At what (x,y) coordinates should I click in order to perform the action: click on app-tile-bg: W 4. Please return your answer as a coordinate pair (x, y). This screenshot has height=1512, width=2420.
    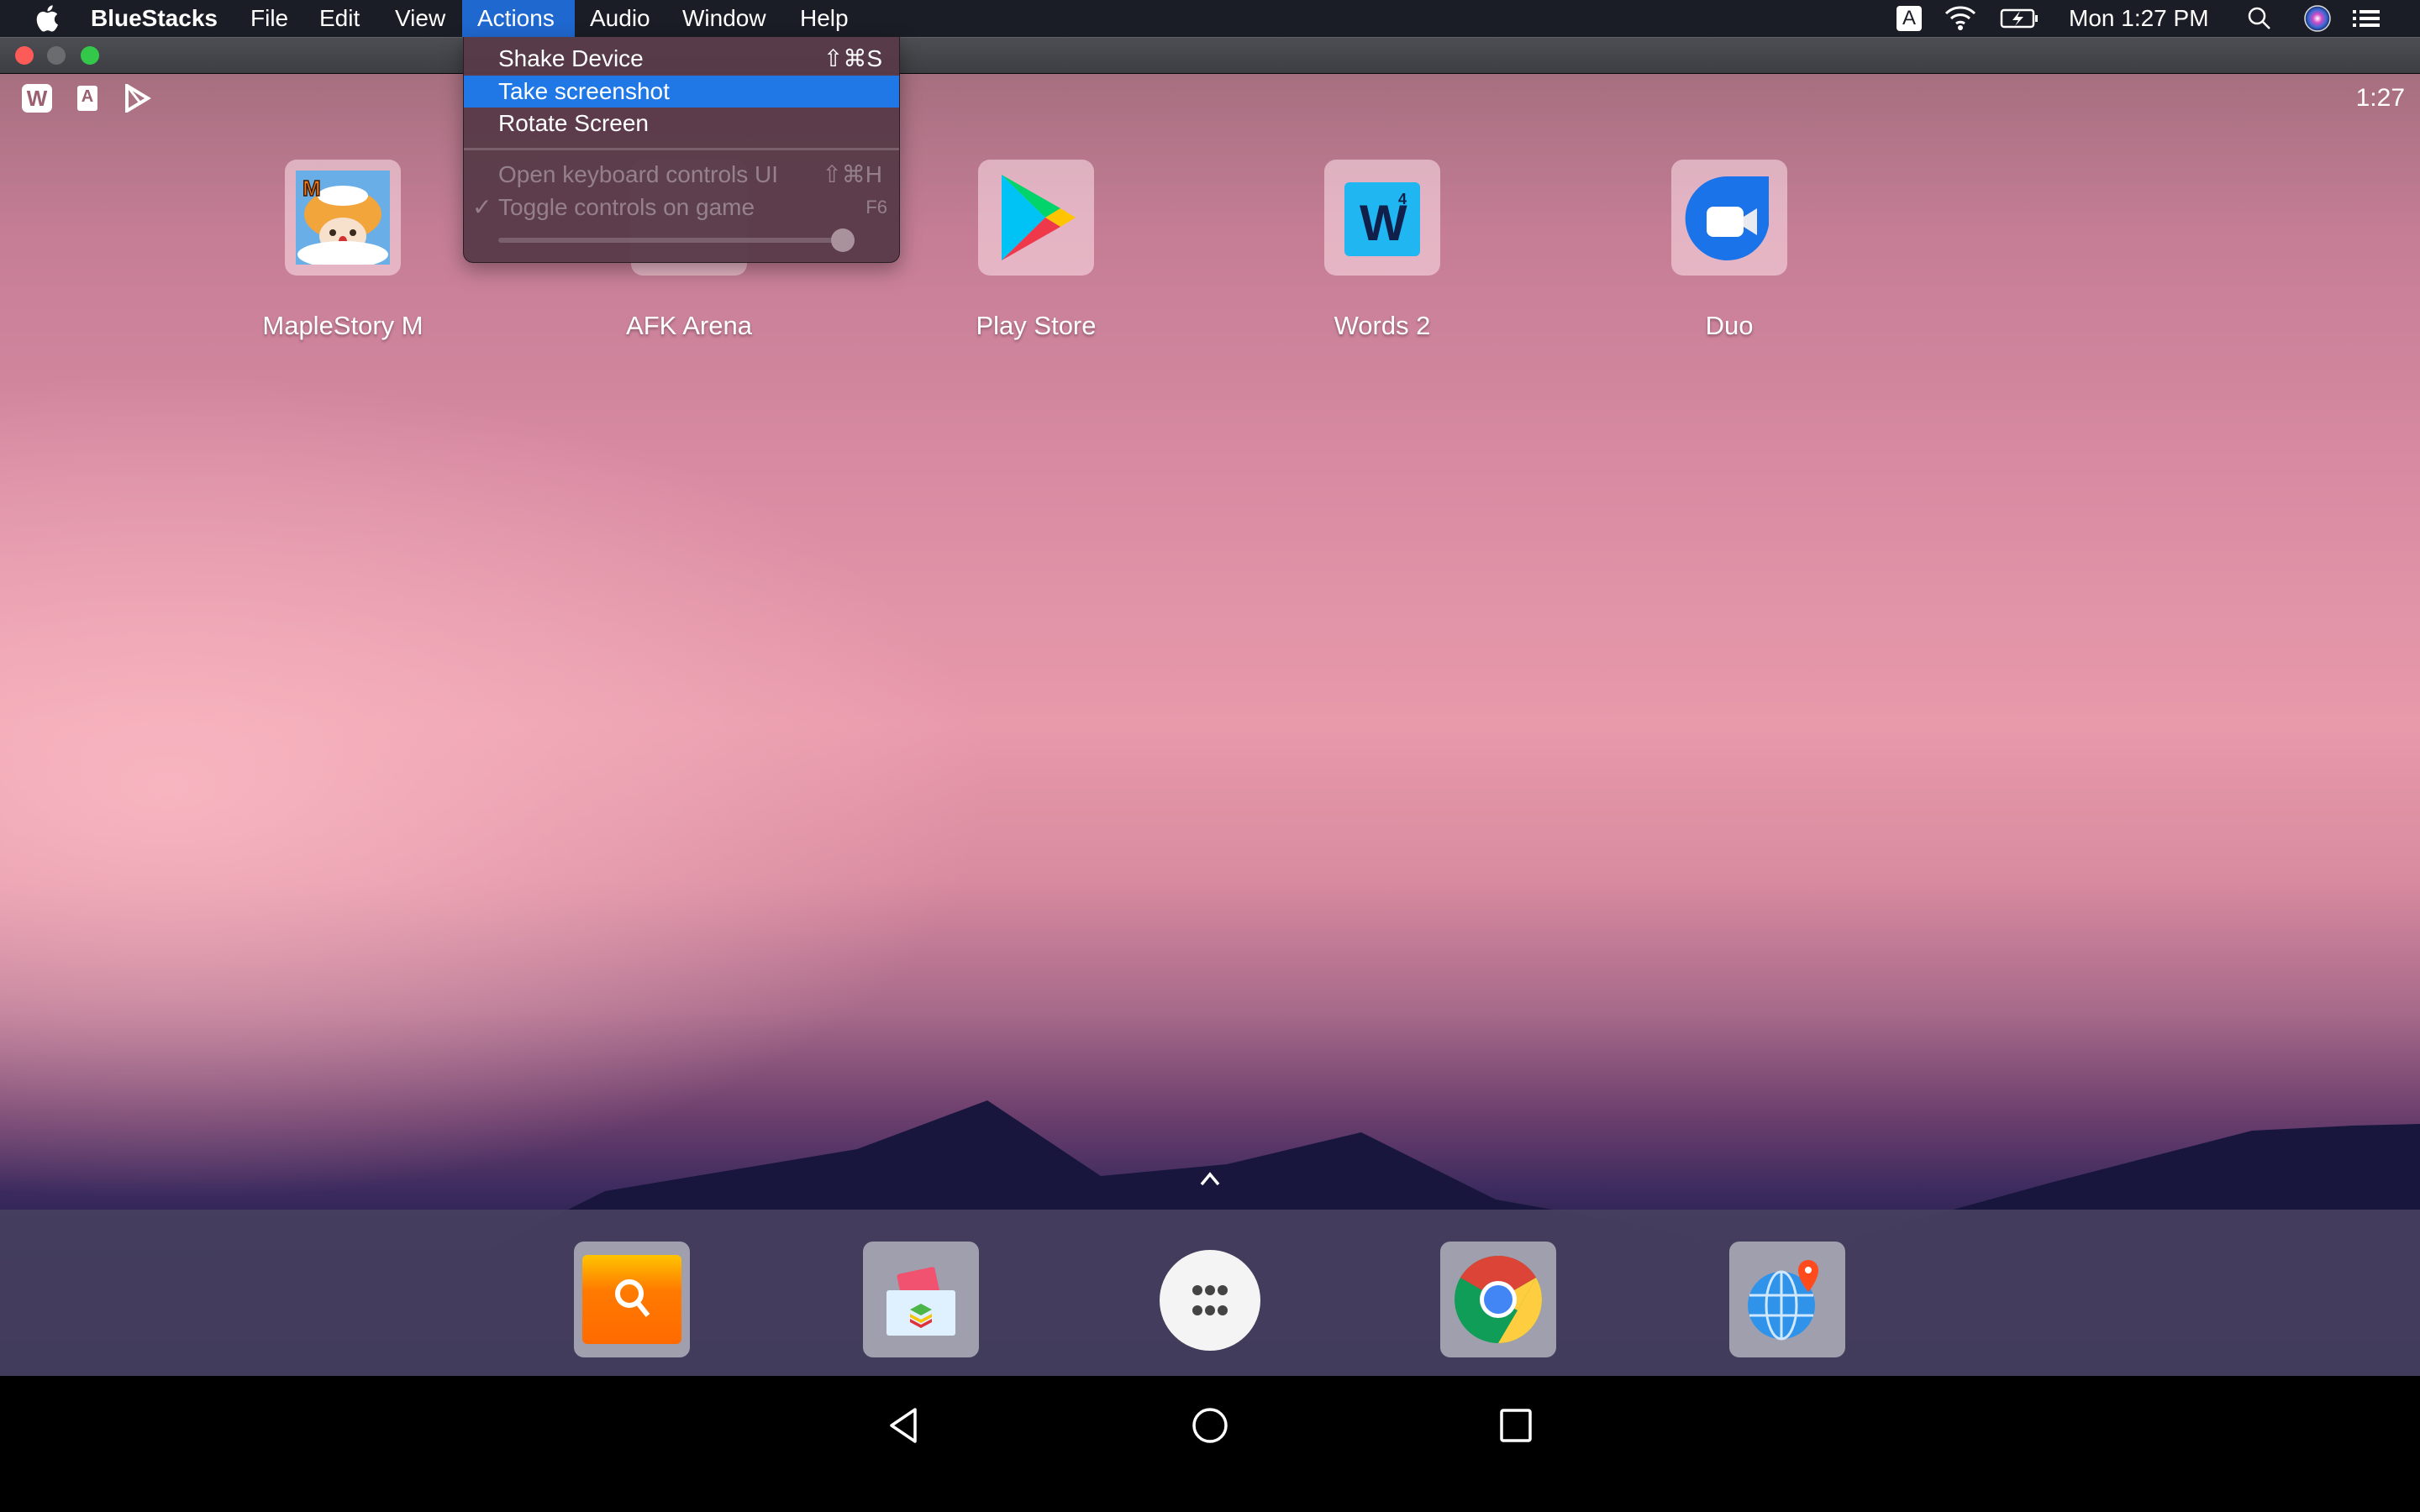
    Looking at the image, I should click on (1382, 218).